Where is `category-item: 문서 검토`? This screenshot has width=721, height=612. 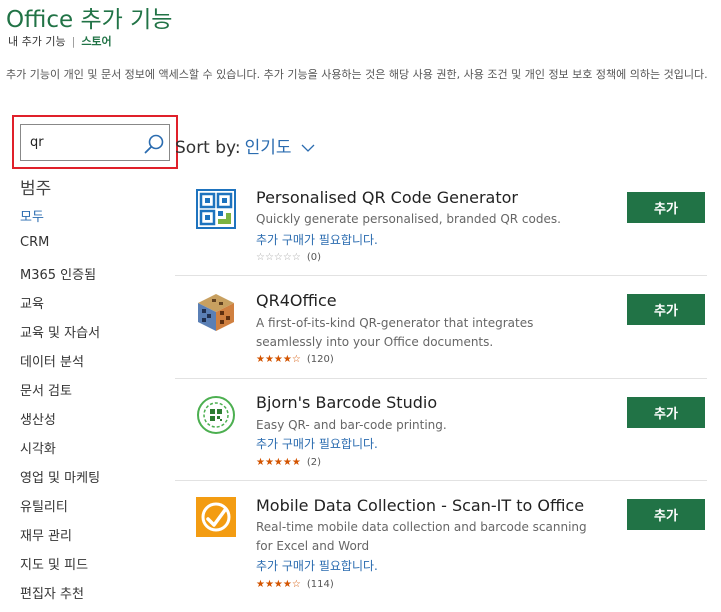
category-item: 문서 검토 is located at coordinates (60, 394).